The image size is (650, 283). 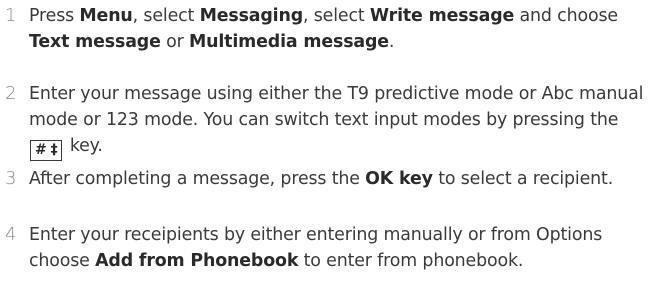 What do you see at coordinates (288, 42) in the screenshot?
I see `emphasized-term: Multimedia message` at bounding box center [288, 42].